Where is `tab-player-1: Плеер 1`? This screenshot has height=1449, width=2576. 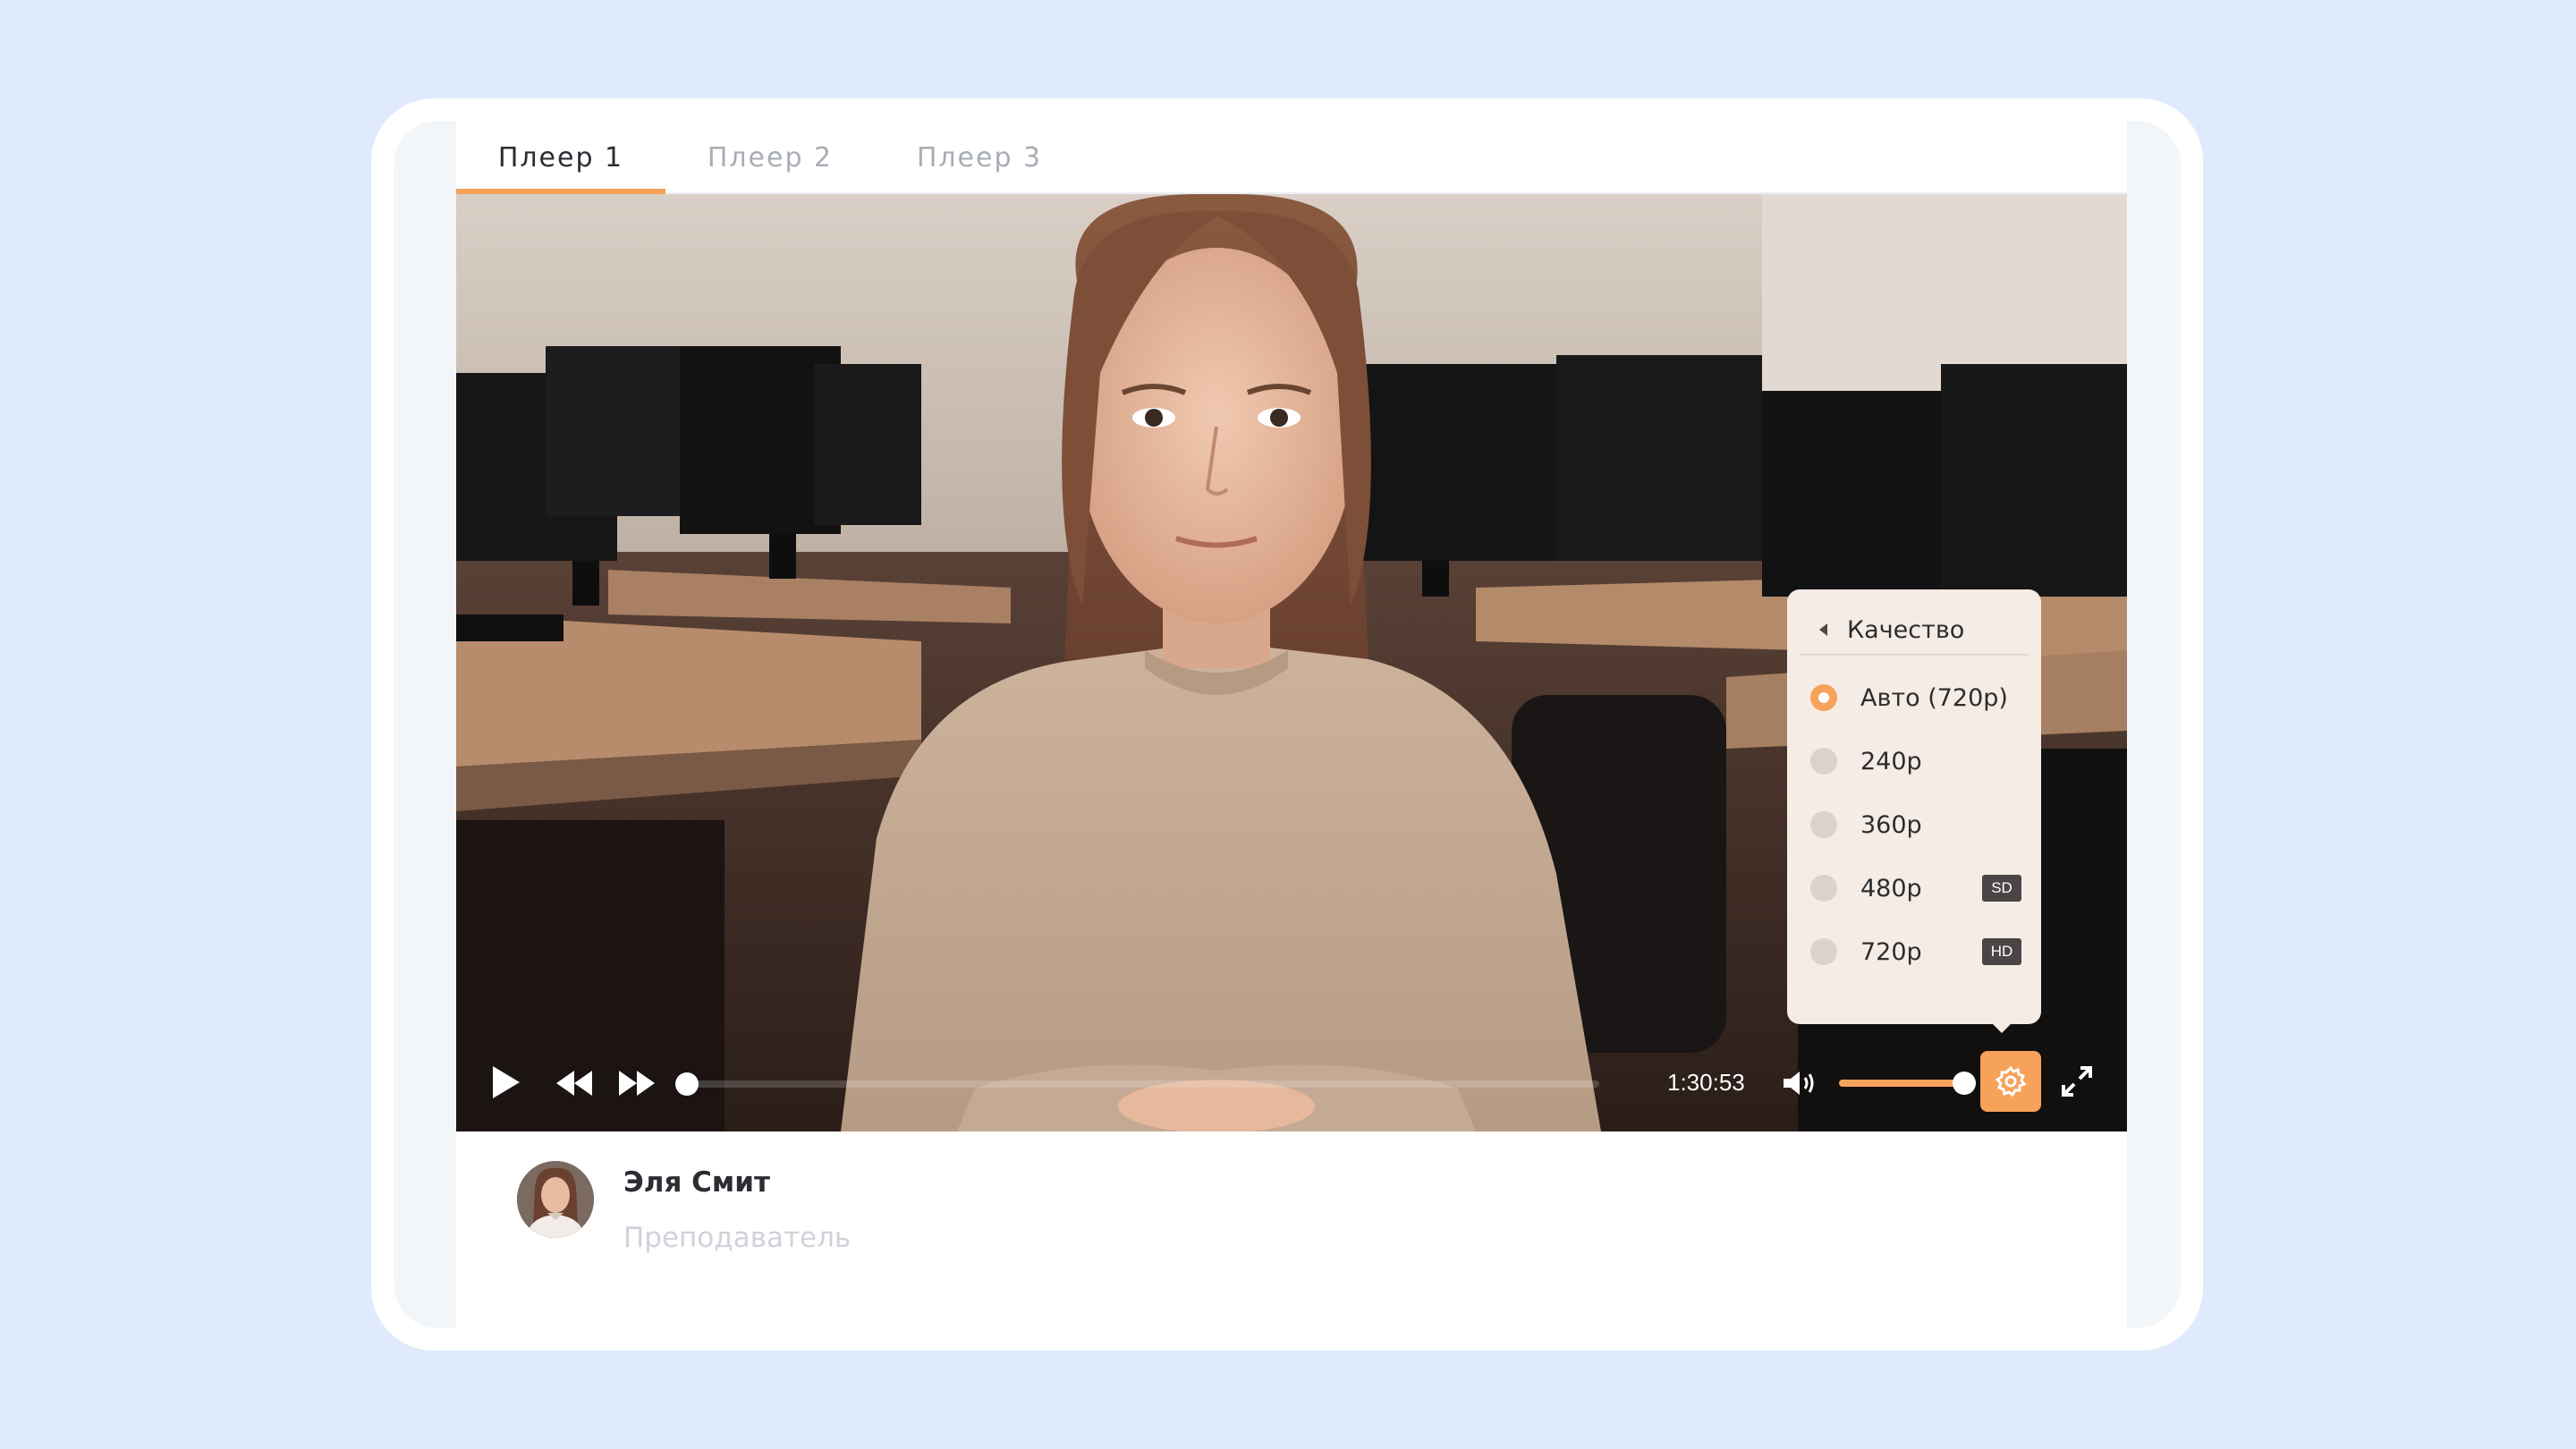 tab-player-1: Плеер 1 is located at coordinates (560, 158).